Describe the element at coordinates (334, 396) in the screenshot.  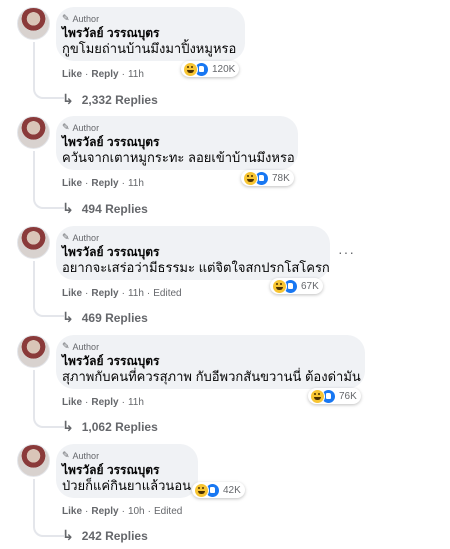
I see `reaction-summary: 76K` at that location.